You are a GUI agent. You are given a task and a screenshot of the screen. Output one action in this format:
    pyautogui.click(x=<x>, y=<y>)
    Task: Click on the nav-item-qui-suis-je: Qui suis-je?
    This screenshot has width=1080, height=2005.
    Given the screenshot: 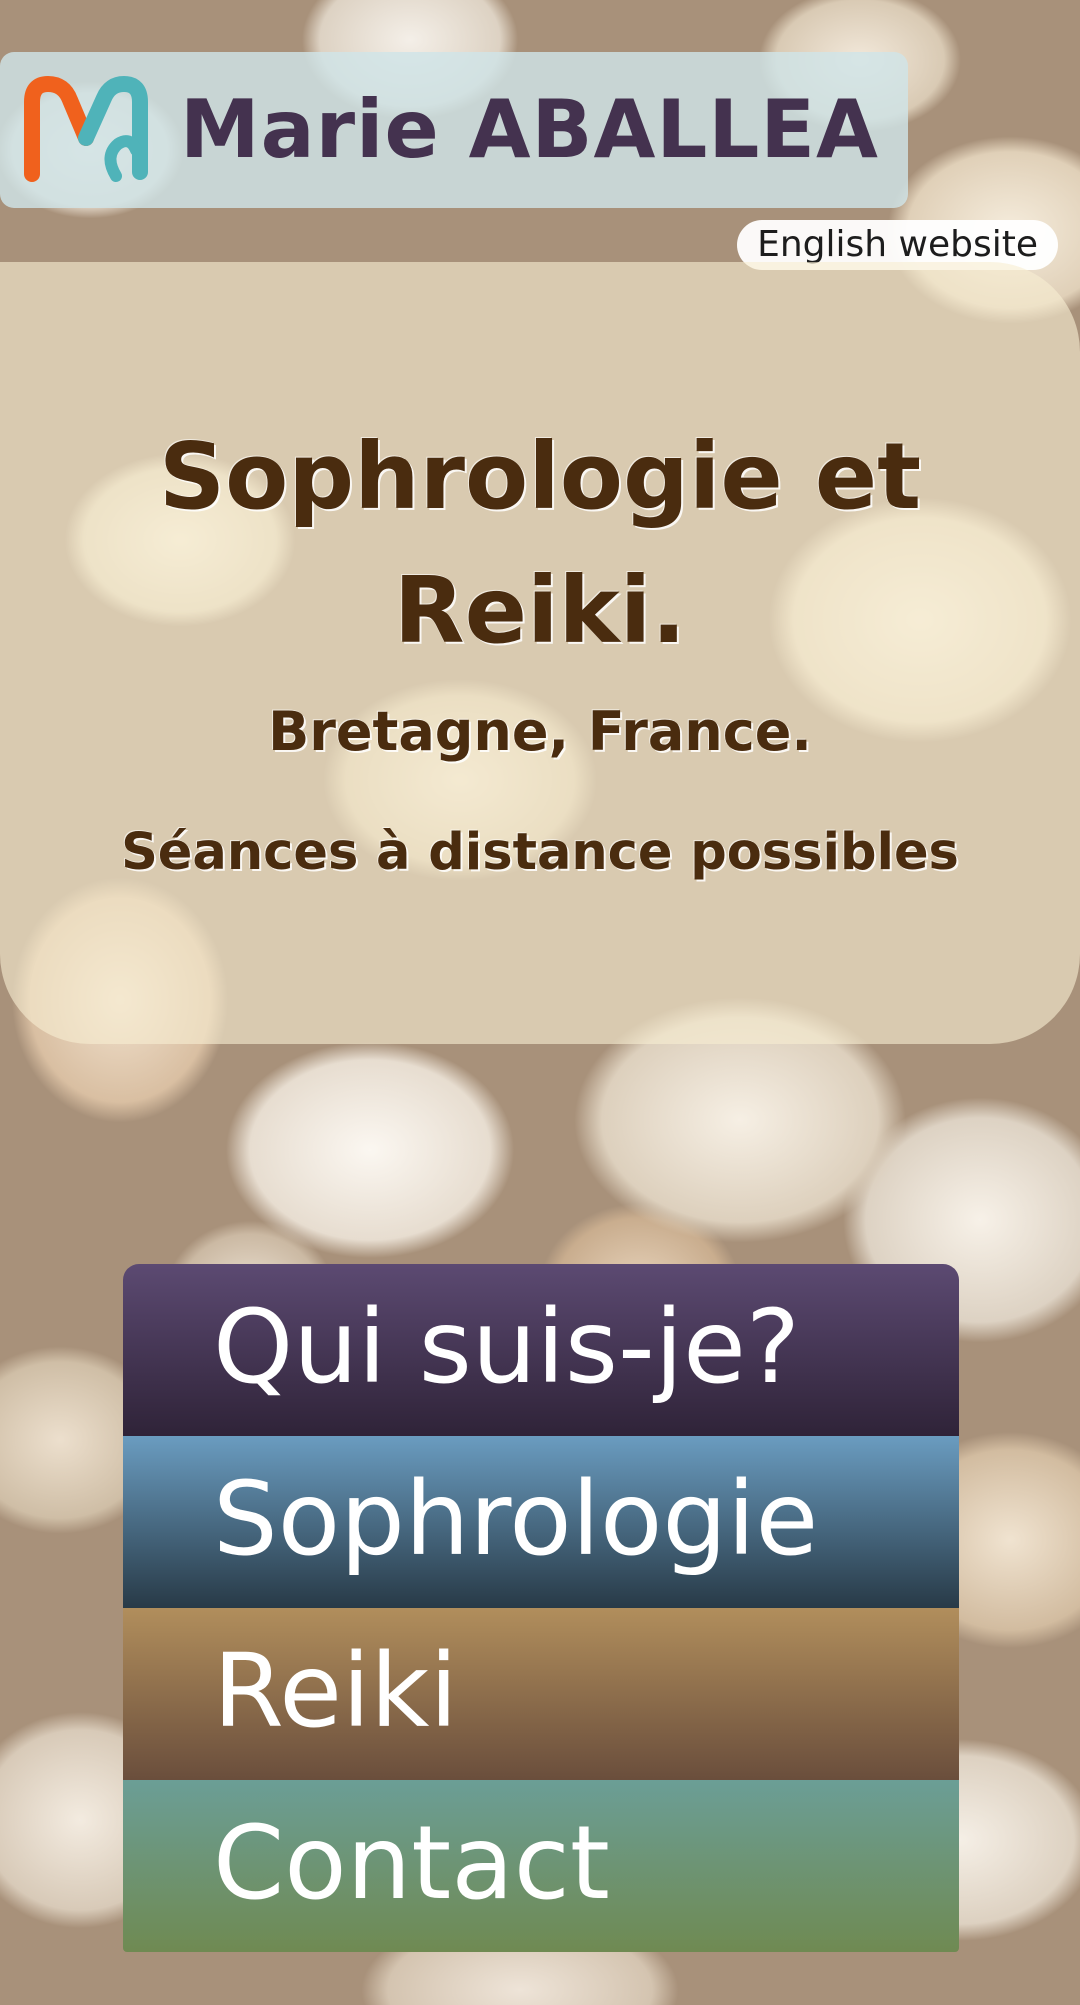 What is the action you would take?
    pyautogui.click(x=541, y=1350)
    